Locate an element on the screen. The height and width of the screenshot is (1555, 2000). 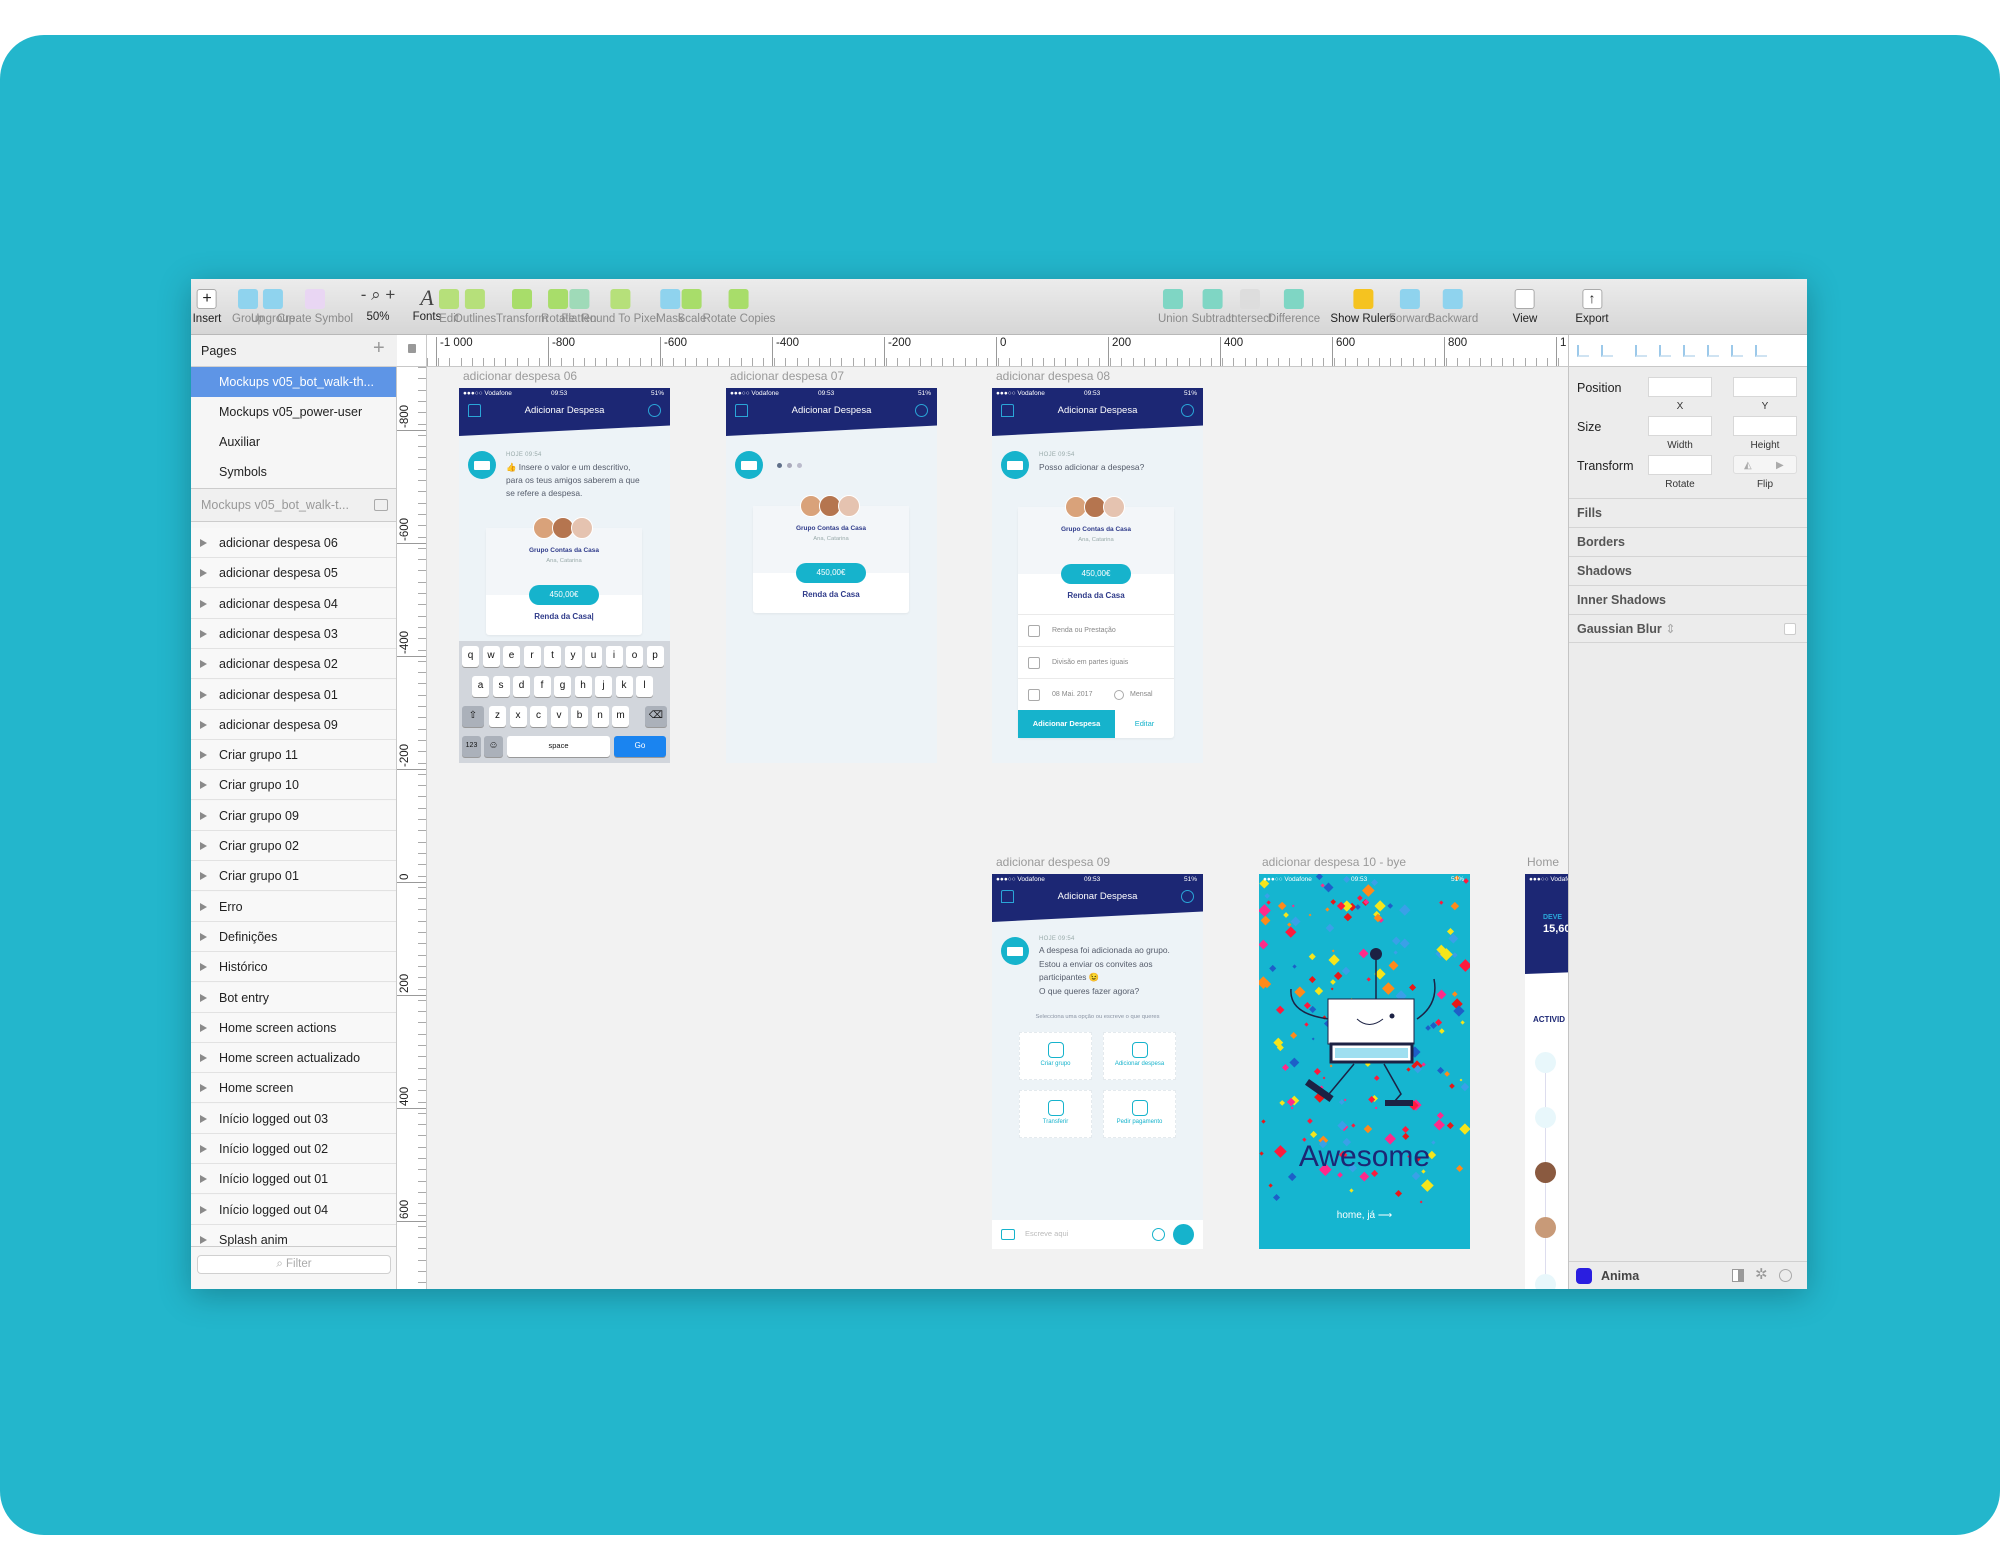
distribute-horizontal-icon is located at coordinates (1583, 351).